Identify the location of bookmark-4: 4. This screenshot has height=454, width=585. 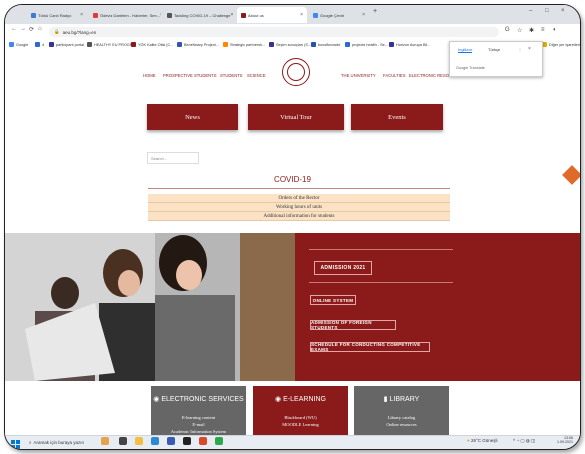
(39, 44).